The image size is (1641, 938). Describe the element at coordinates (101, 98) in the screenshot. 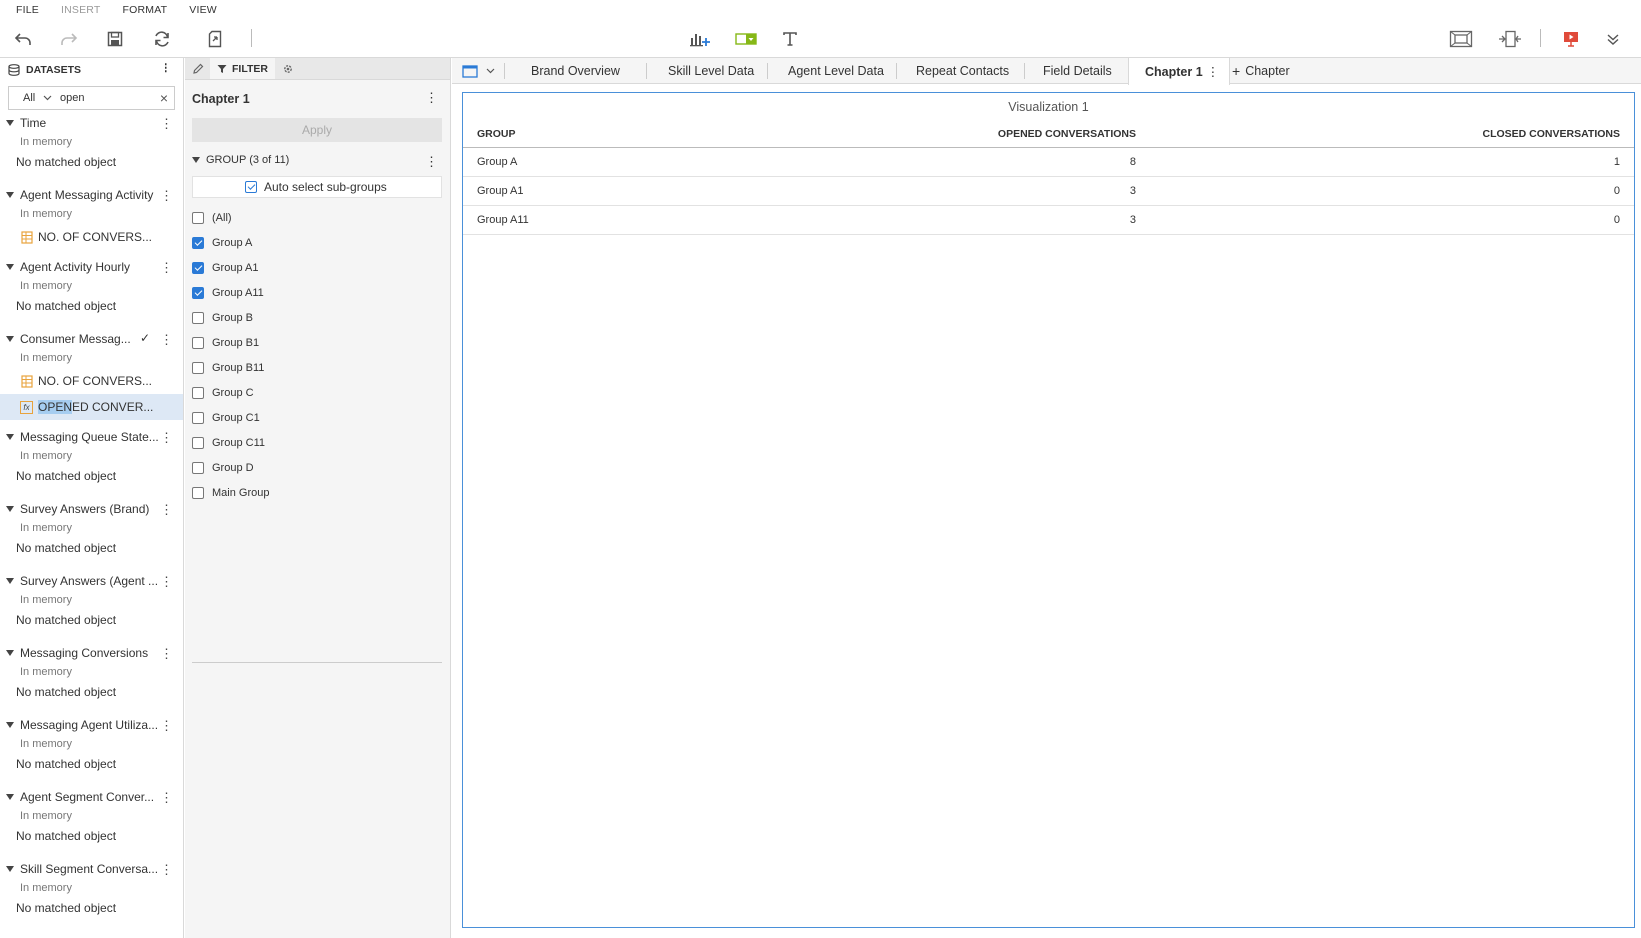

I see `search-input` at that location.